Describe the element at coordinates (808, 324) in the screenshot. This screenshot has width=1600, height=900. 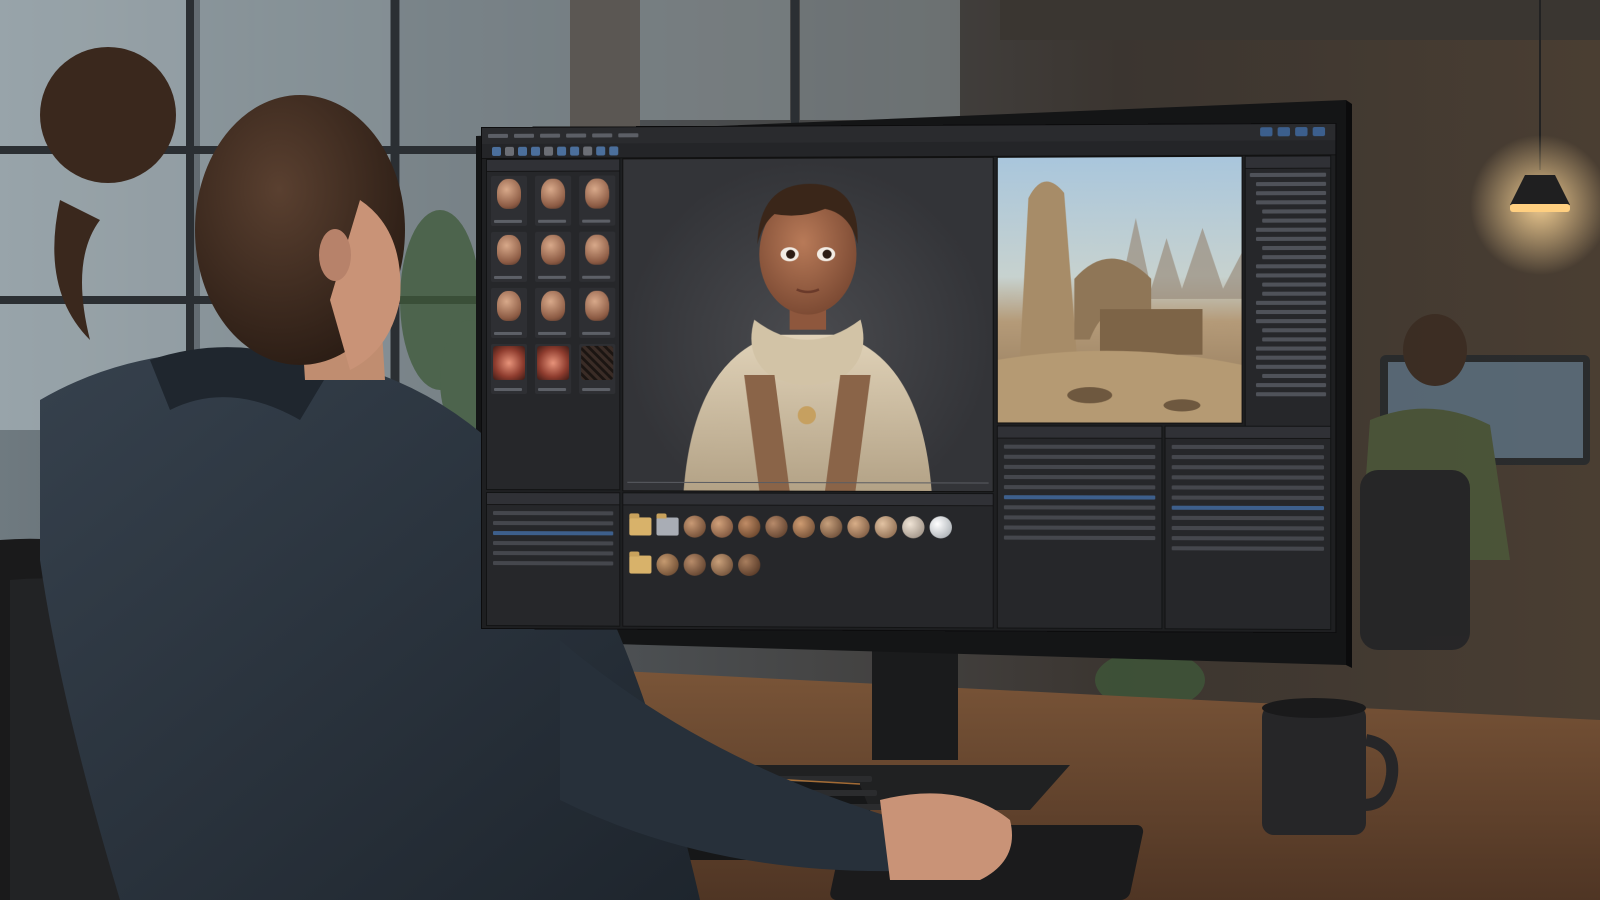
I see `3d-viewport` at that location.